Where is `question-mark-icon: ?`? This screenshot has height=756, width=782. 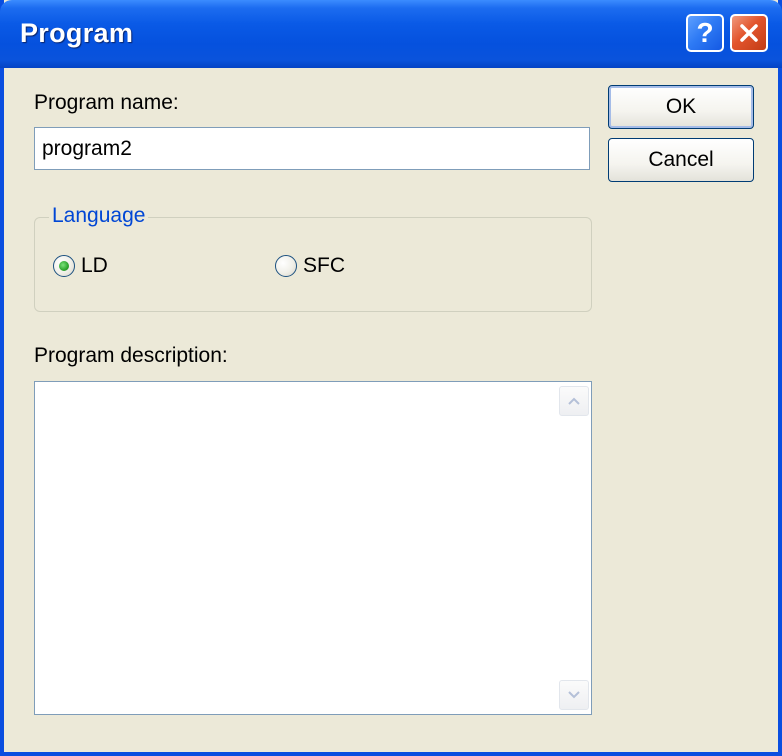
question-mark-icon: ? is located at coordinates (705, 32).